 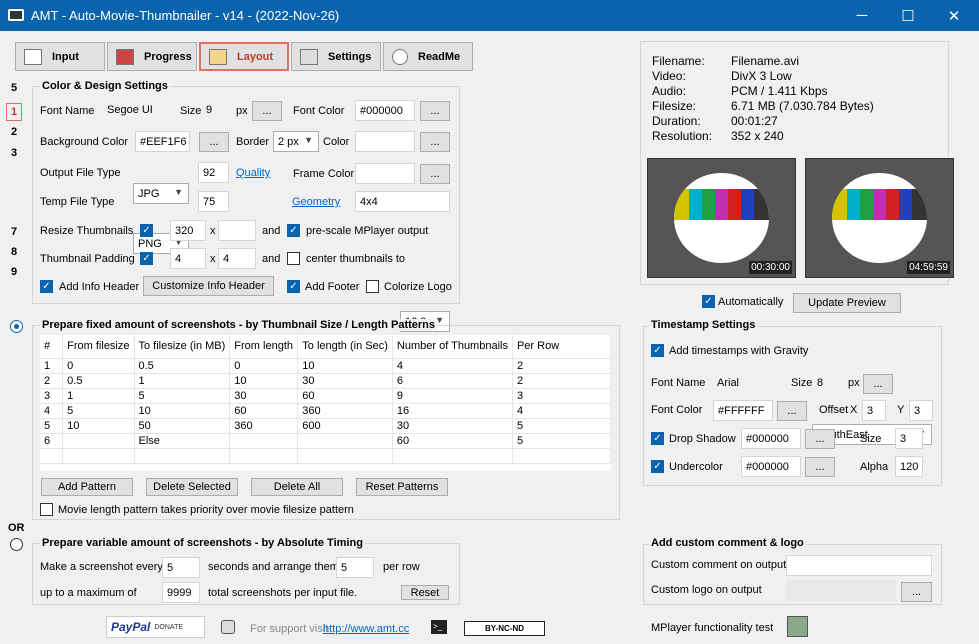 What do you see at coordinates (289, 629) in the screenshot?
I see `support-label: For support visit` at bounding box center [289, 629].